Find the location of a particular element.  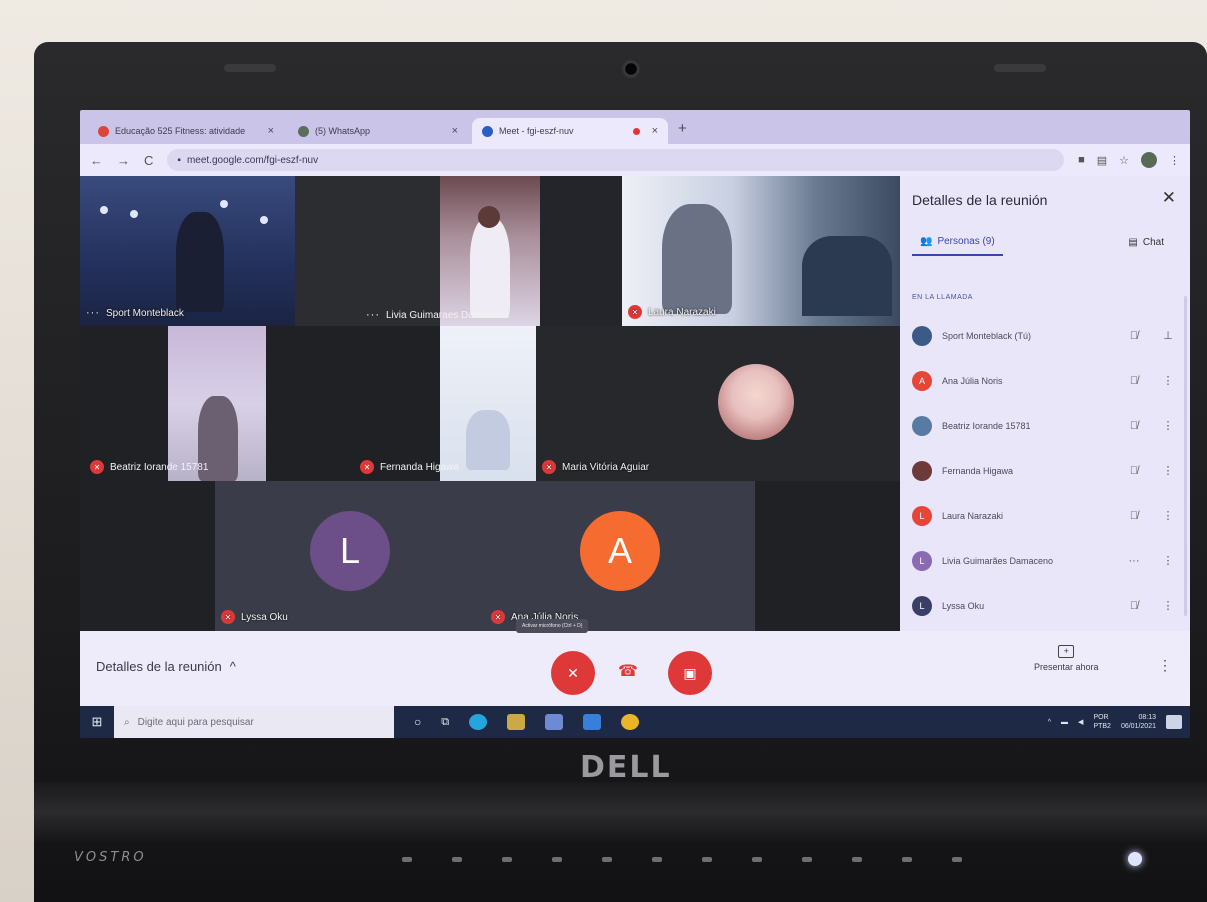

tile-name: ✕ Laura Narazaki is located at coordinates (672, 312).